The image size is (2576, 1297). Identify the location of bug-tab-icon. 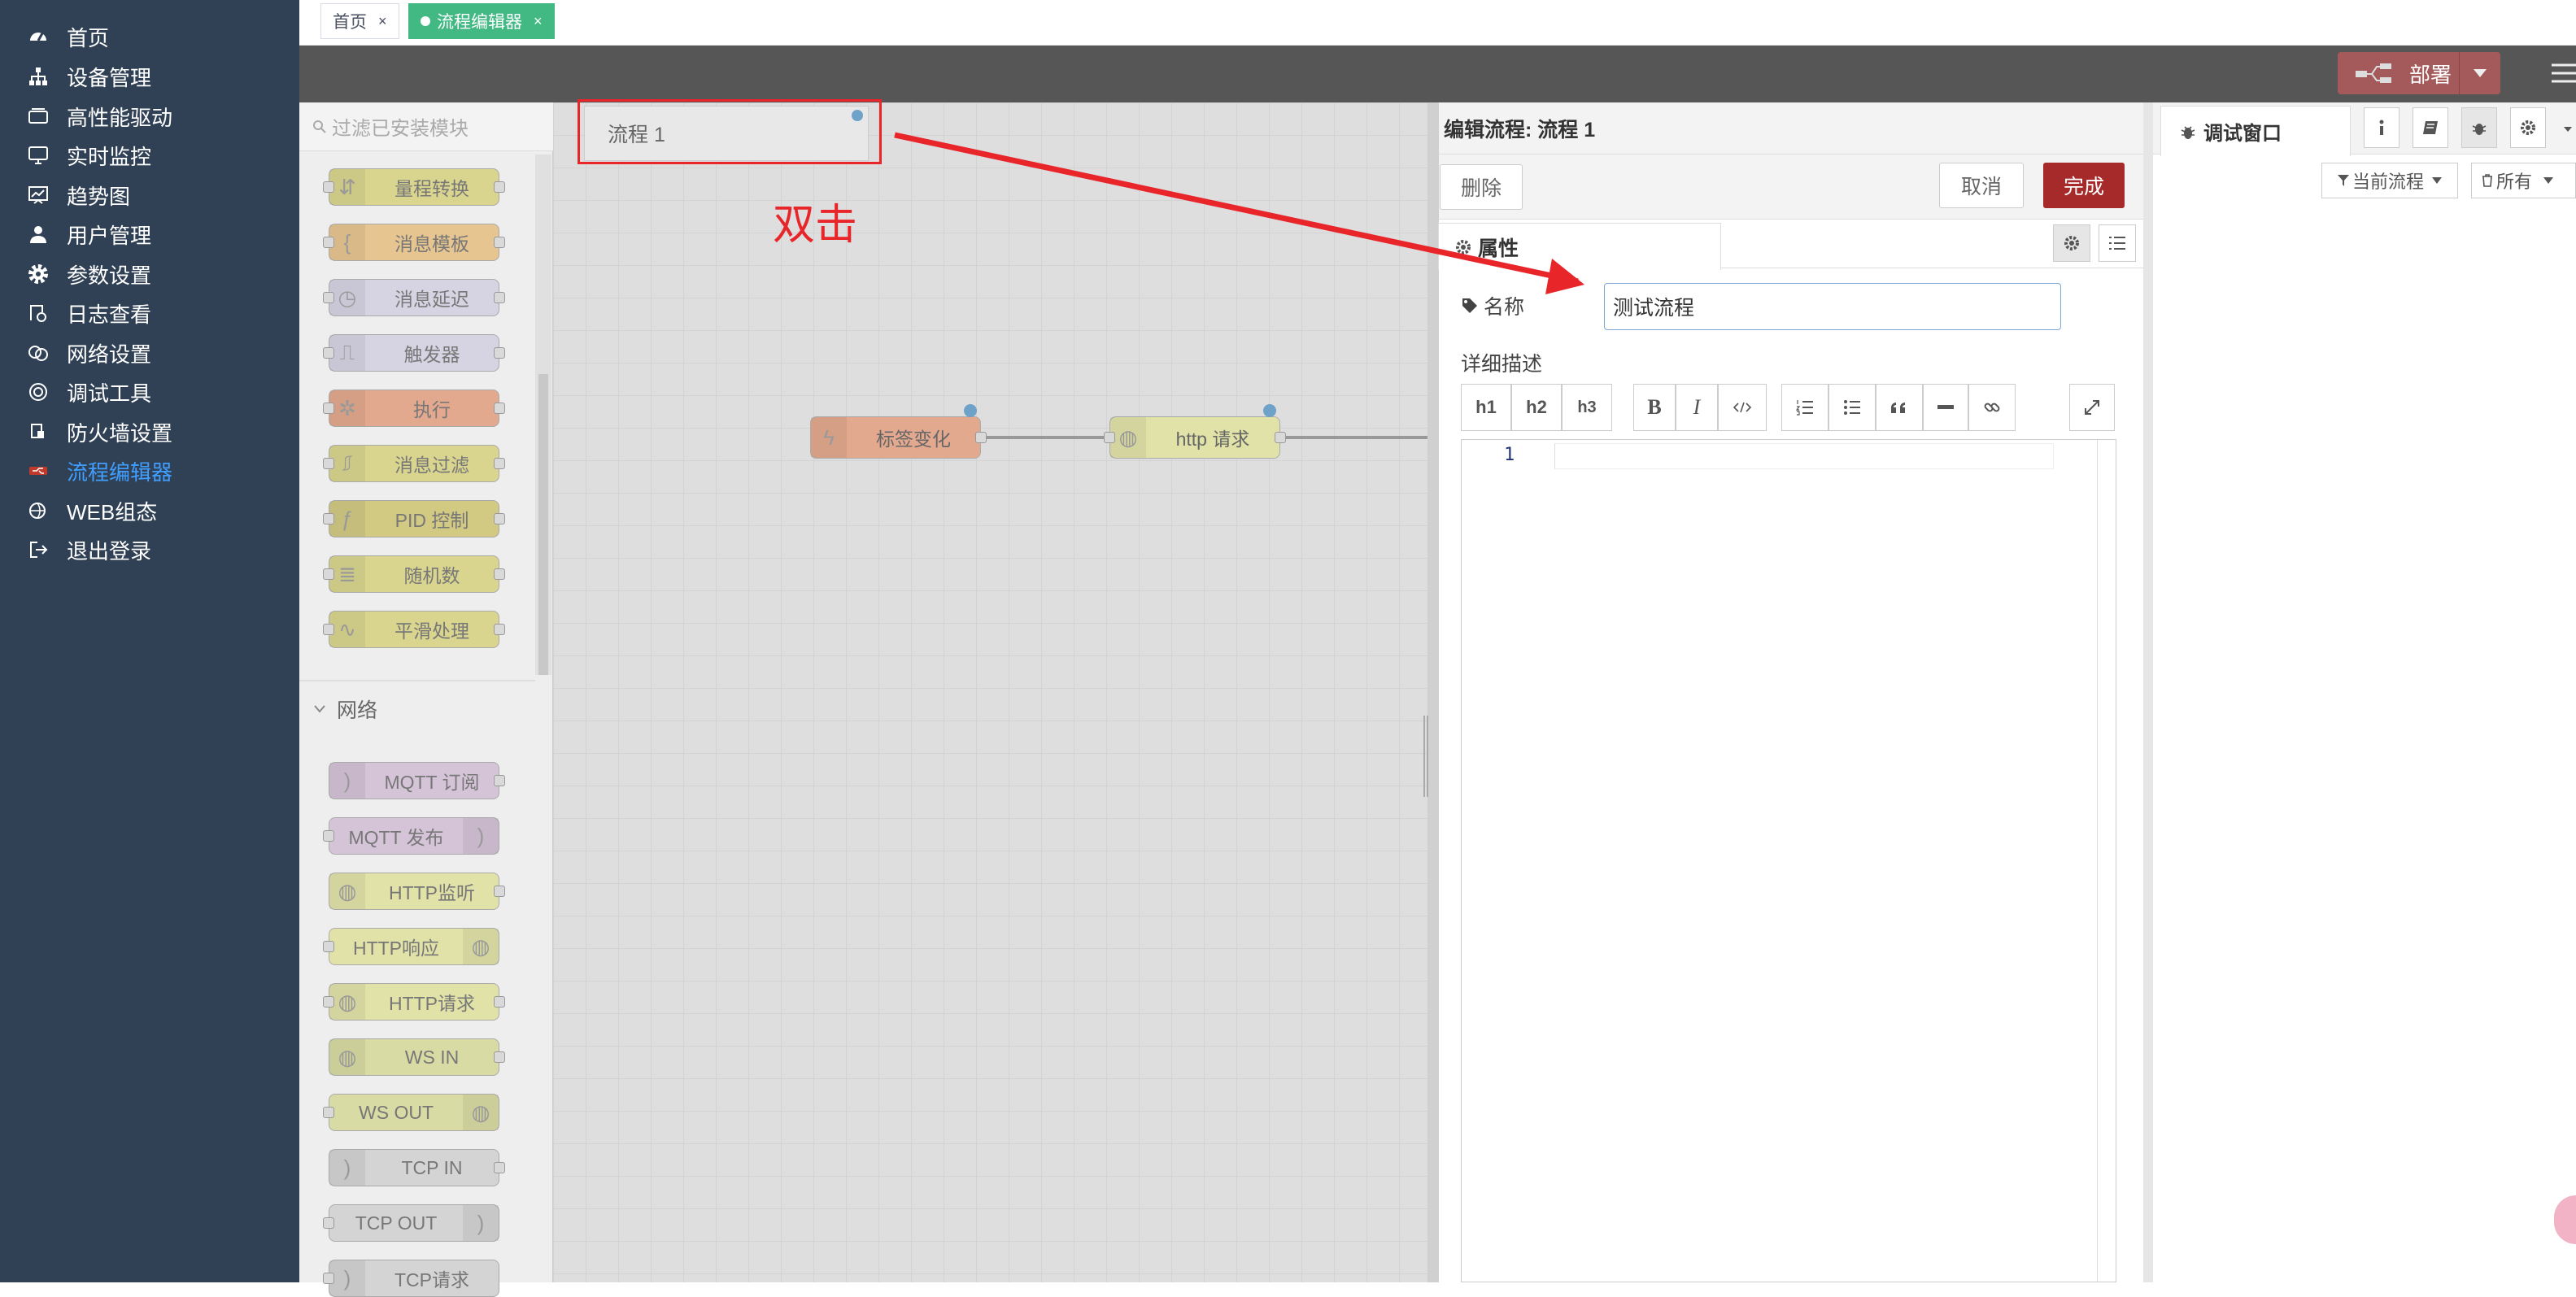
(2479, 128).